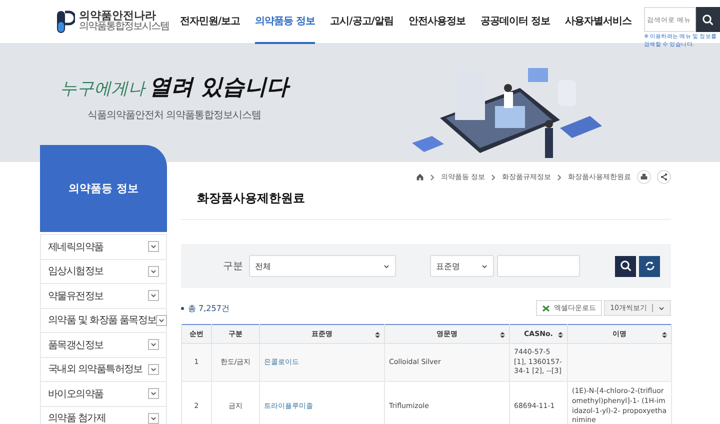 The image size is (720, 424). Describe the element at coordinates (65, 22) in the screenshot. I see `logo-icon` at that location.